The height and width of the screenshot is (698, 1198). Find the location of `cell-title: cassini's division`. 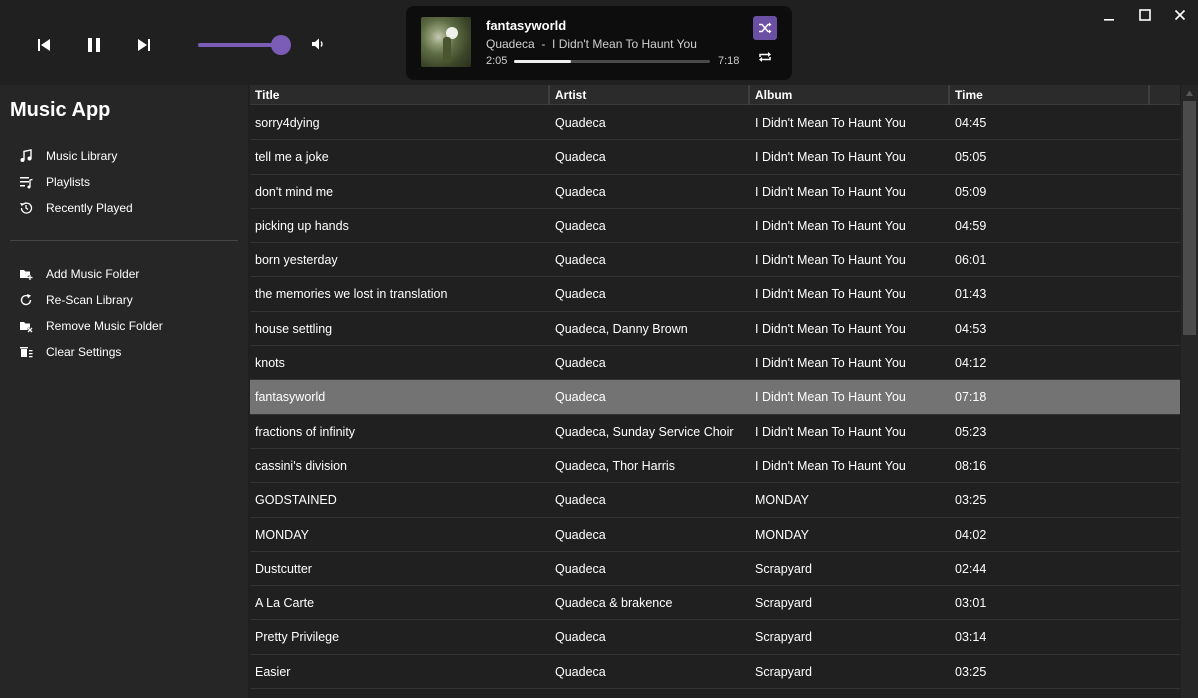

cell-title: cassini's division is located at coordinates (301, 465).